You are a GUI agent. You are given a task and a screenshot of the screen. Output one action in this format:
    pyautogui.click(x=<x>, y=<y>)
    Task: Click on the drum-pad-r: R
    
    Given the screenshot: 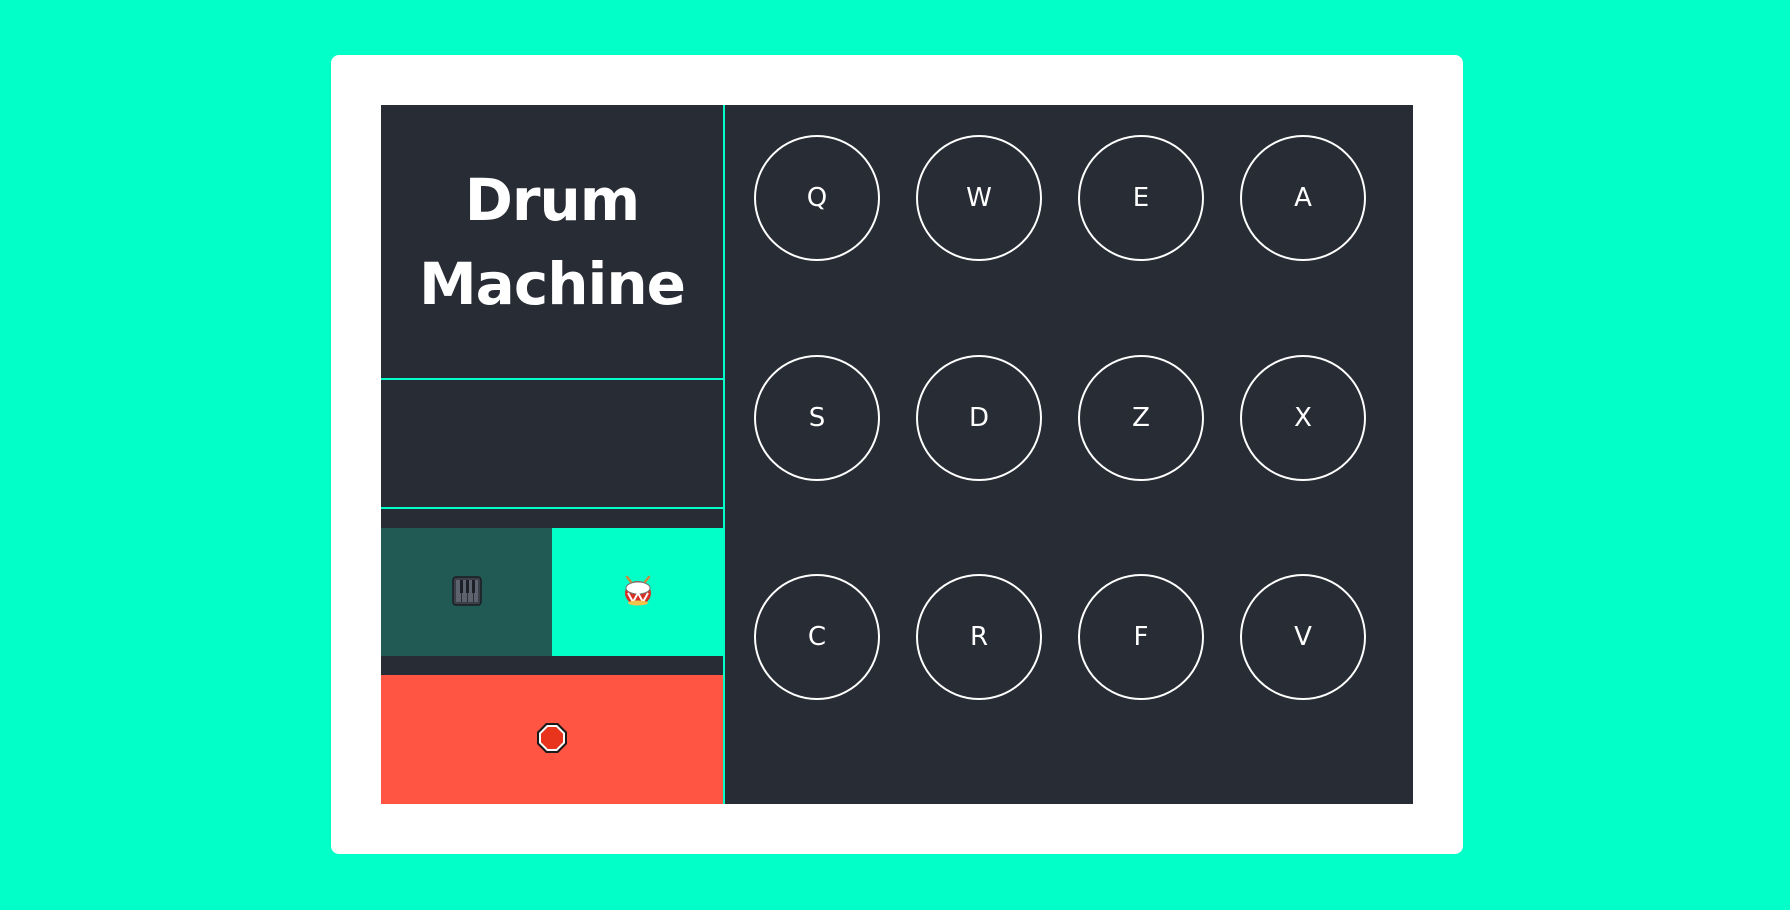 What is the action you would take?
    pyautogui.click(x=979, y=637)
    